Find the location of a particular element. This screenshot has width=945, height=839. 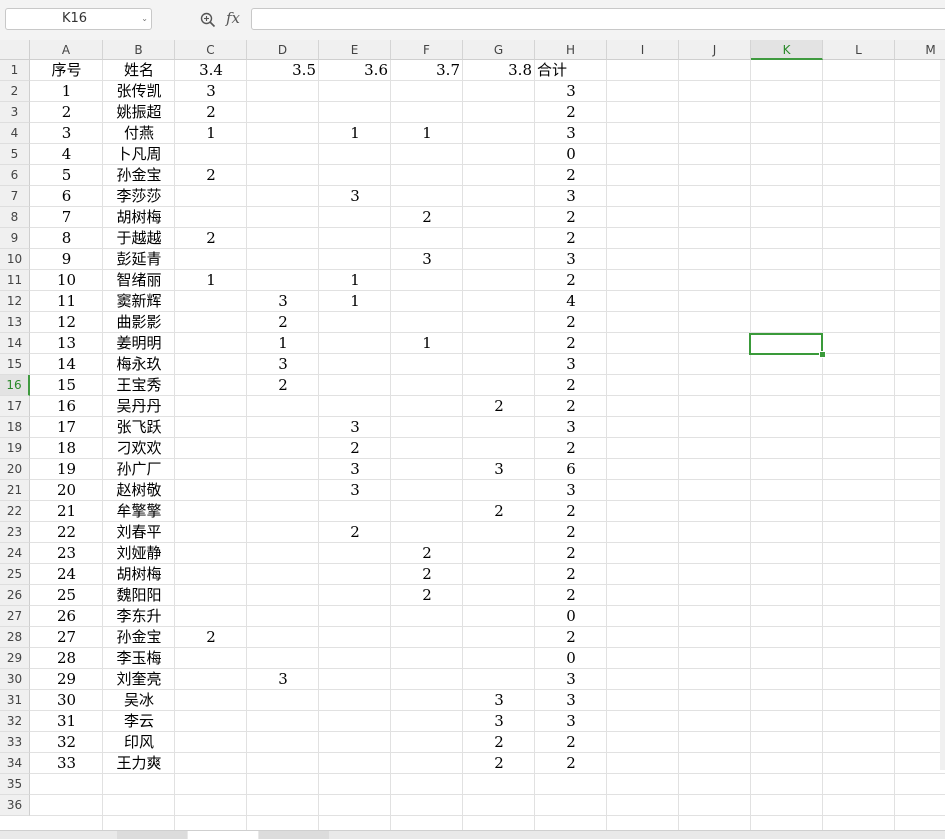

cell-A2: 1 is located at coordinates (66, 91).